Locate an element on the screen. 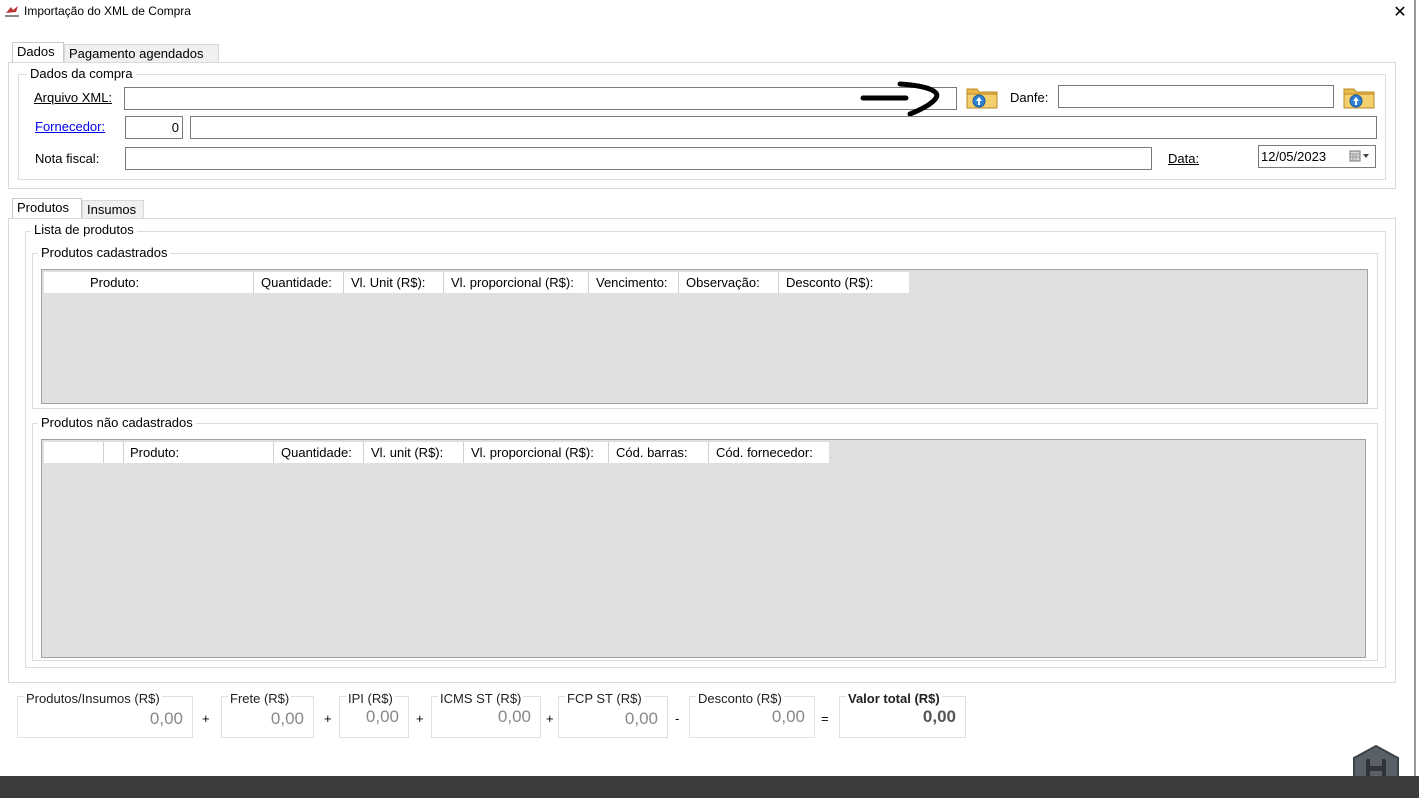 This screenshot has width=1419, height=812. fornecedor-link: Fornecedor: is located at coordinates (70, 126).